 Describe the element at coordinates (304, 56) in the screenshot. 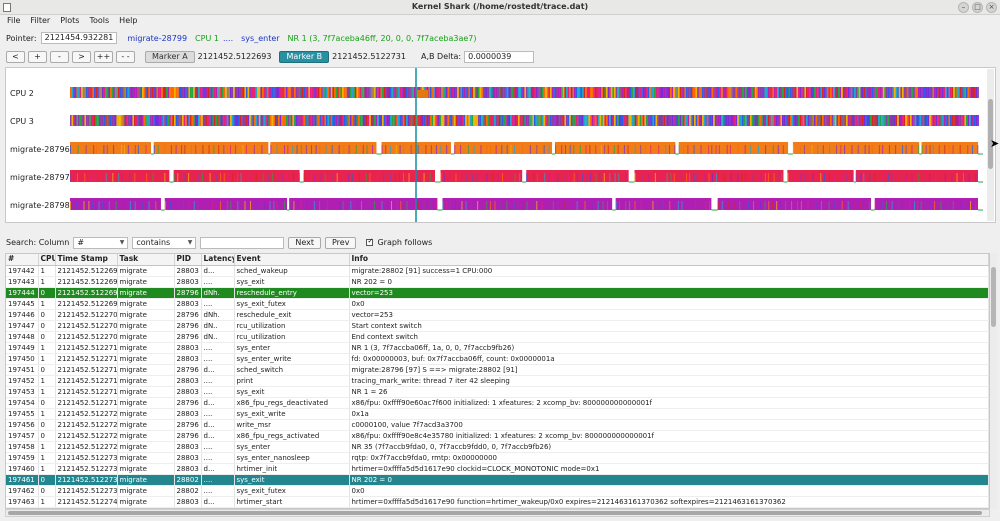

I see `marker-b-button: Marker B` at that location.